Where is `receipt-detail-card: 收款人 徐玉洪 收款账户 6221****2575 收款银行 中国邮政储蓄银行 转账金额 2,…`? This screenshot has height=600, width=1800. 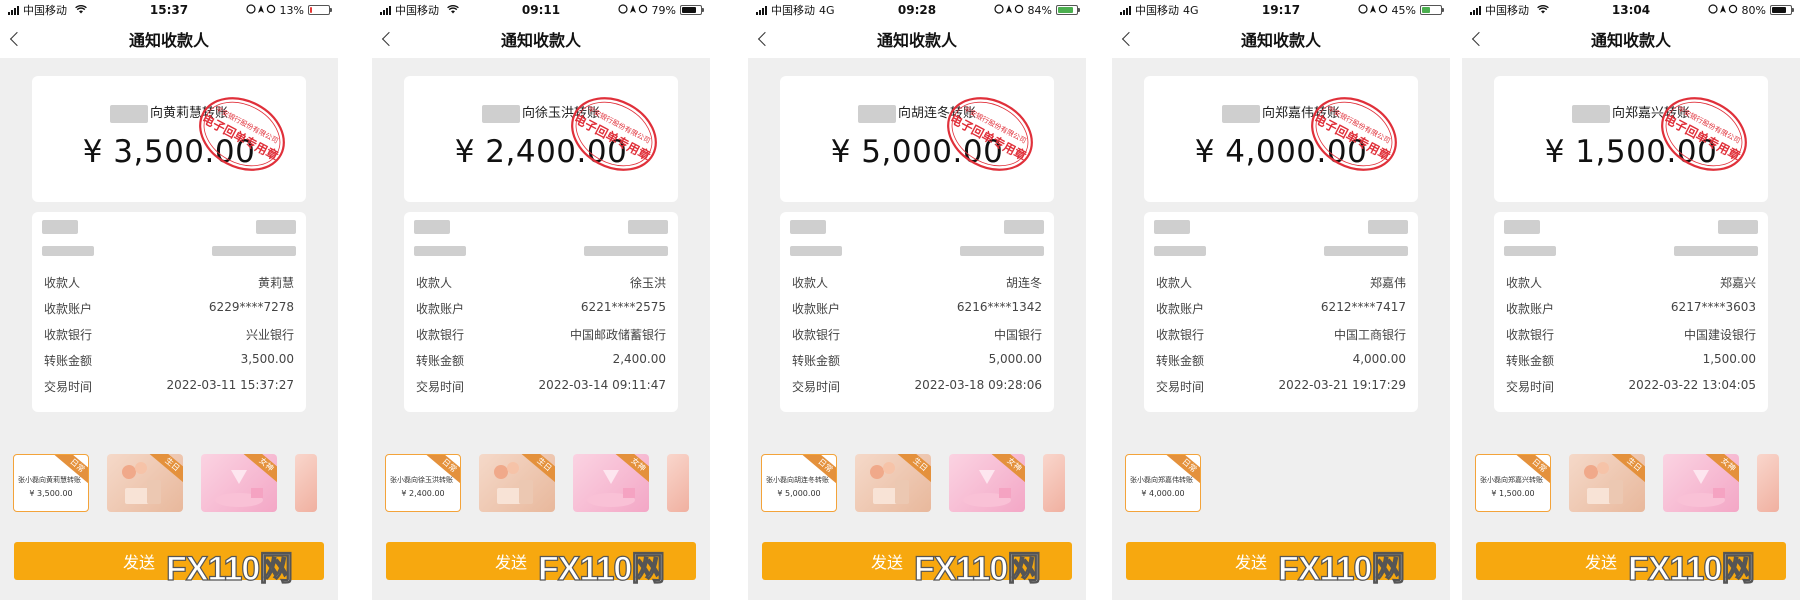
receipt-detail-card: 收款人 徐玉洪 收款账户 6221****2575 收款银行 中国邮政储蓄银行 转账金额 2,… is located at coordinates (541, 312).